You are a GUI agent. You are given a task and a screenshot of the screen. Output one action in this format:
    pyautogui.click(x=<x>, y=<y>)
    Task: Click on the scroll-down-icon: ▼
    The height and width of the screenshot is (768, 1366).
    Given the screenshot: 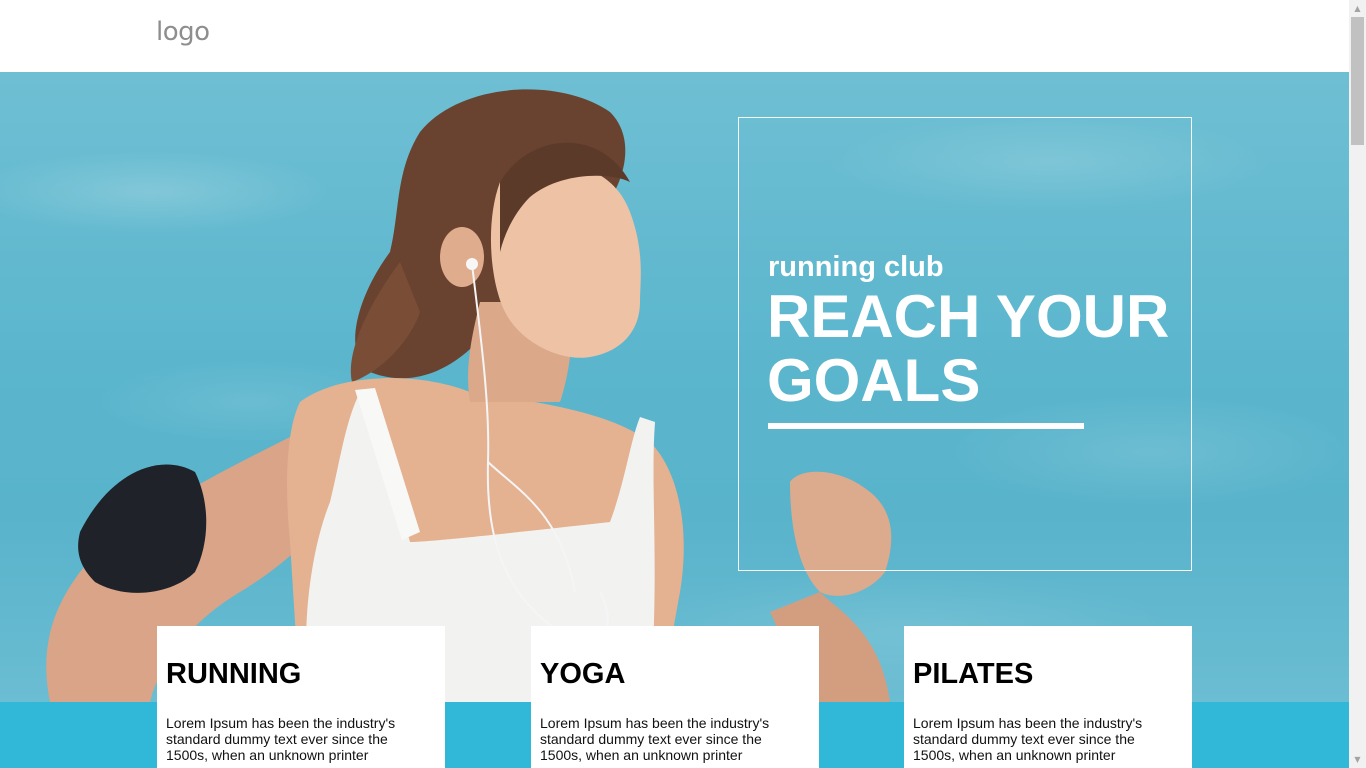 What is the action you would take?
    pyautogui.click(x=1357, y=759)
    